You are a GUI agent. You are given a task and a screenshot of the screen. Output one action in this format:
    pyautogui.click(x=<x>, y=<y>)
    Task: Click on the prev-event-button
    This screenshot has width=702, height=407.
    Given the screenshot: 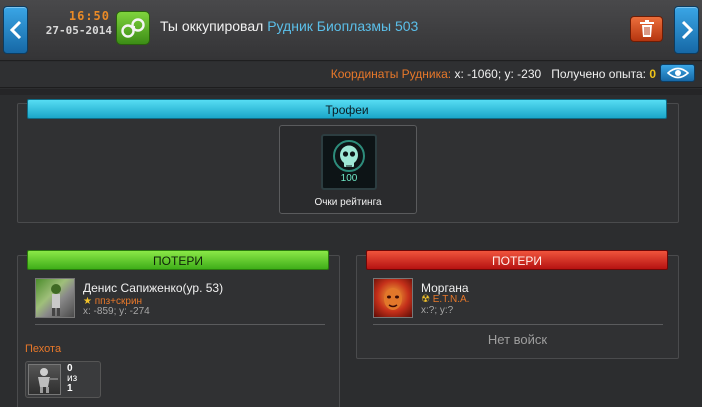 What is the action you would take?
    pyautogui.click(x=15, y=30)
    